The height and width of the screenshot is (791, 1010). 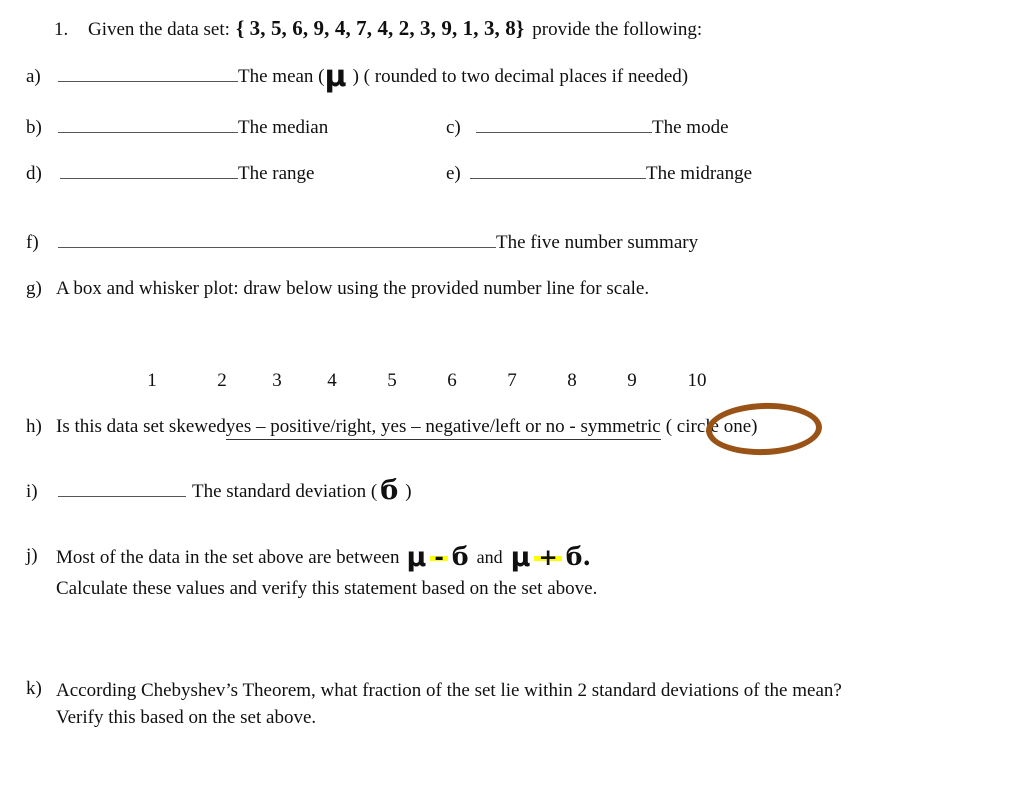 What do you see at coordinates (222, 380) in the screenshot?
I see `number-line-tick-2: 2` at bounding box center [222, 380].